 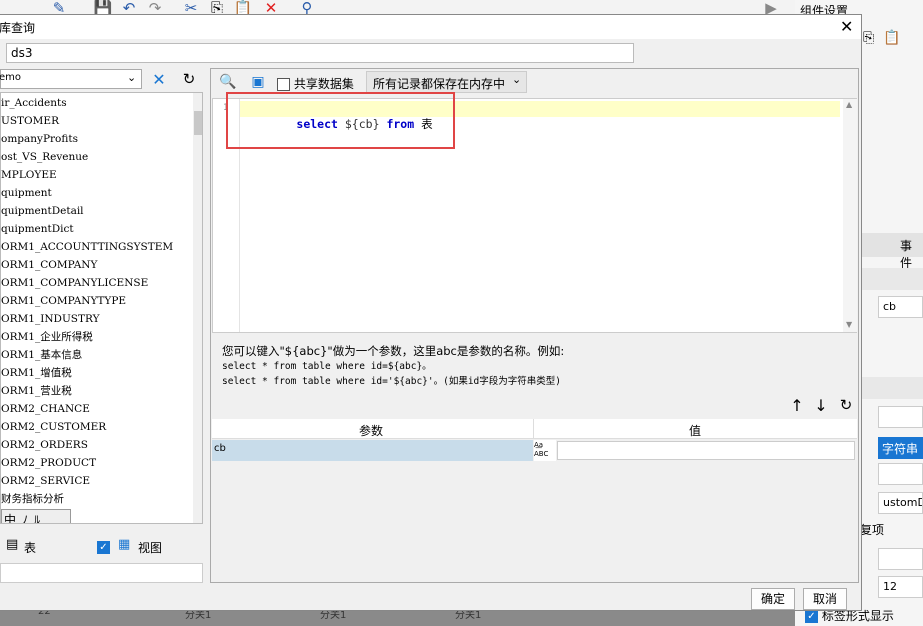 I want to click on list-item: ORM1_INDUSTRY, so click(x=97, y=319).